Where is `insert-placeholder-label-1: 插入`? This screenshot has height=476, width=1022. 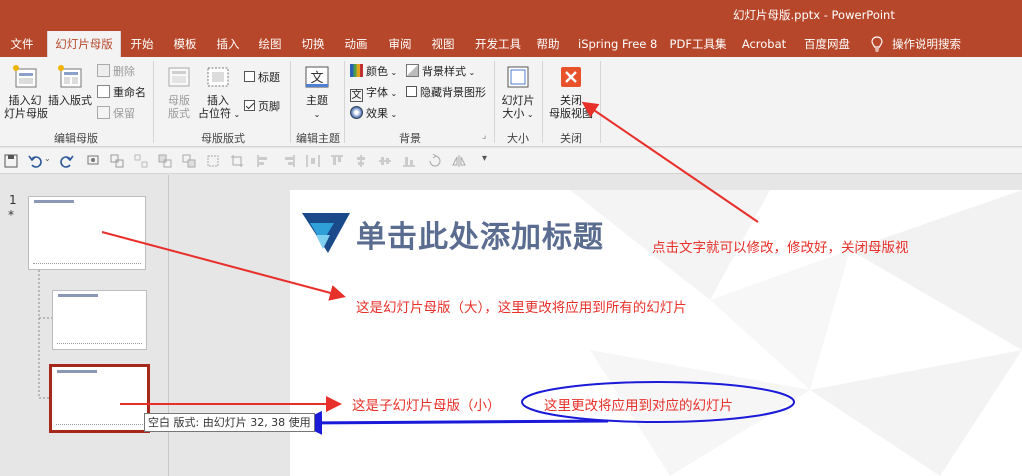 insert-placeholder-label-1: 插入 is located at coordinates (218, 100).